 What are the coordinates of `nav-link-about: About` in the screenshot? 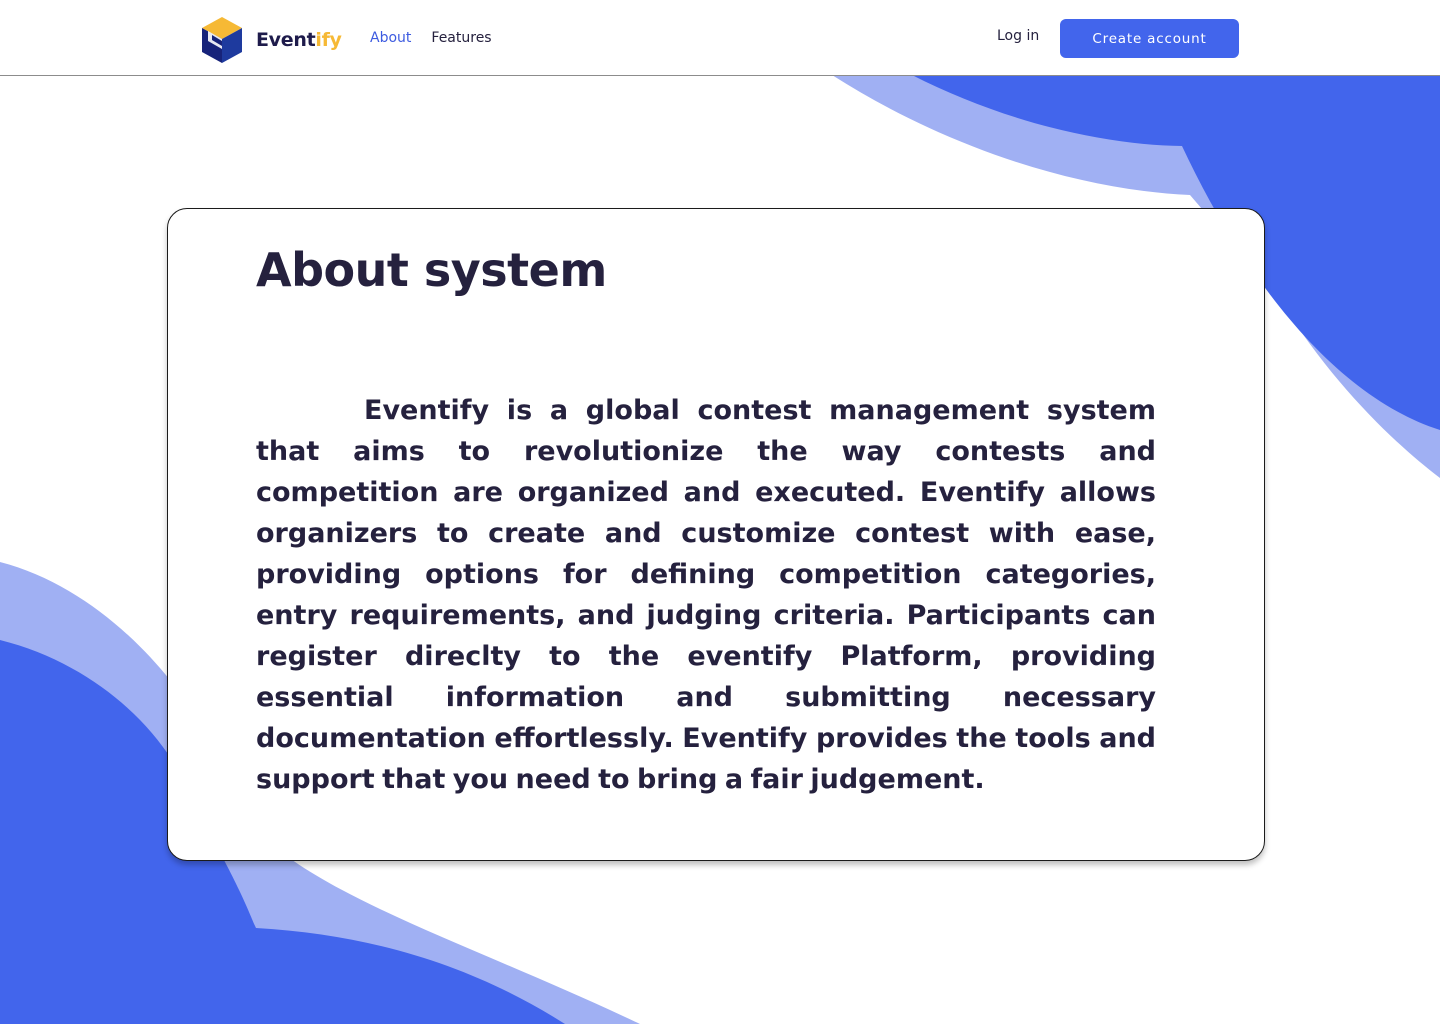 It's located at (390, 38).